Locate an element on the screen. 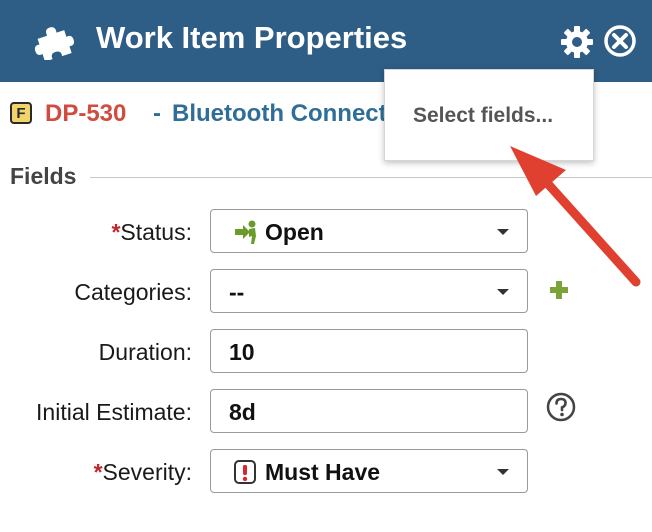 The image size is (652, 532). initial-estimate-label: Initial Estimate: is located at coordinates (114, 412).